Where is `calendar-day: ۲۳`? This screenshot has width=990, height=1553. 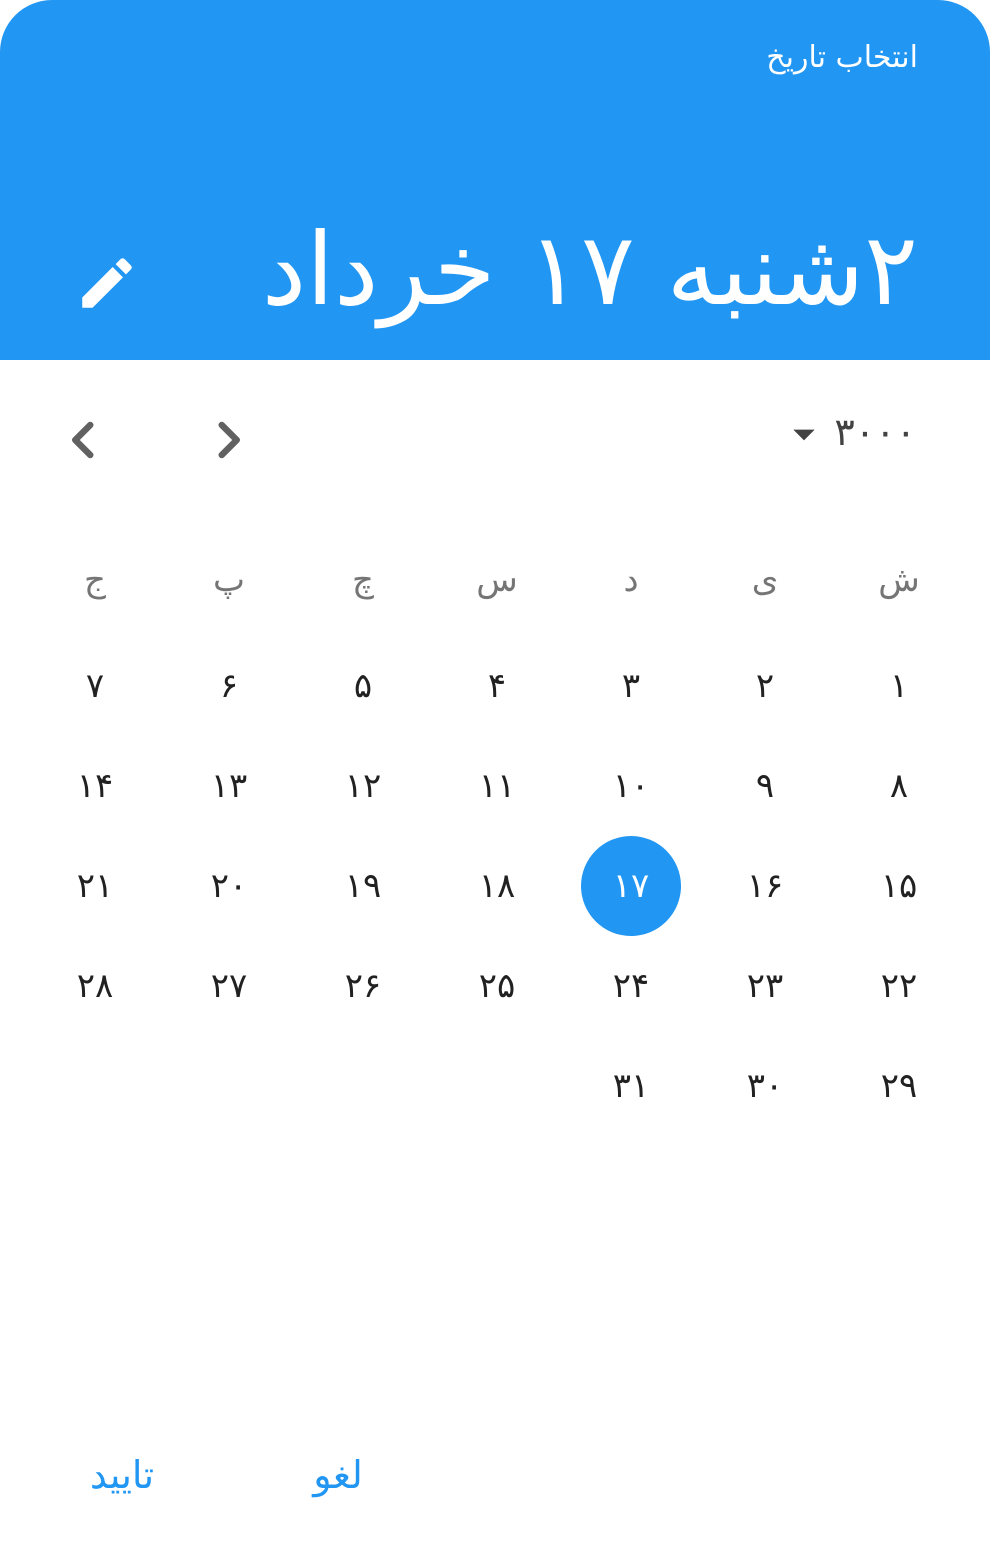 calendar-day: ۲۳ is located at coordinates (765, 986).